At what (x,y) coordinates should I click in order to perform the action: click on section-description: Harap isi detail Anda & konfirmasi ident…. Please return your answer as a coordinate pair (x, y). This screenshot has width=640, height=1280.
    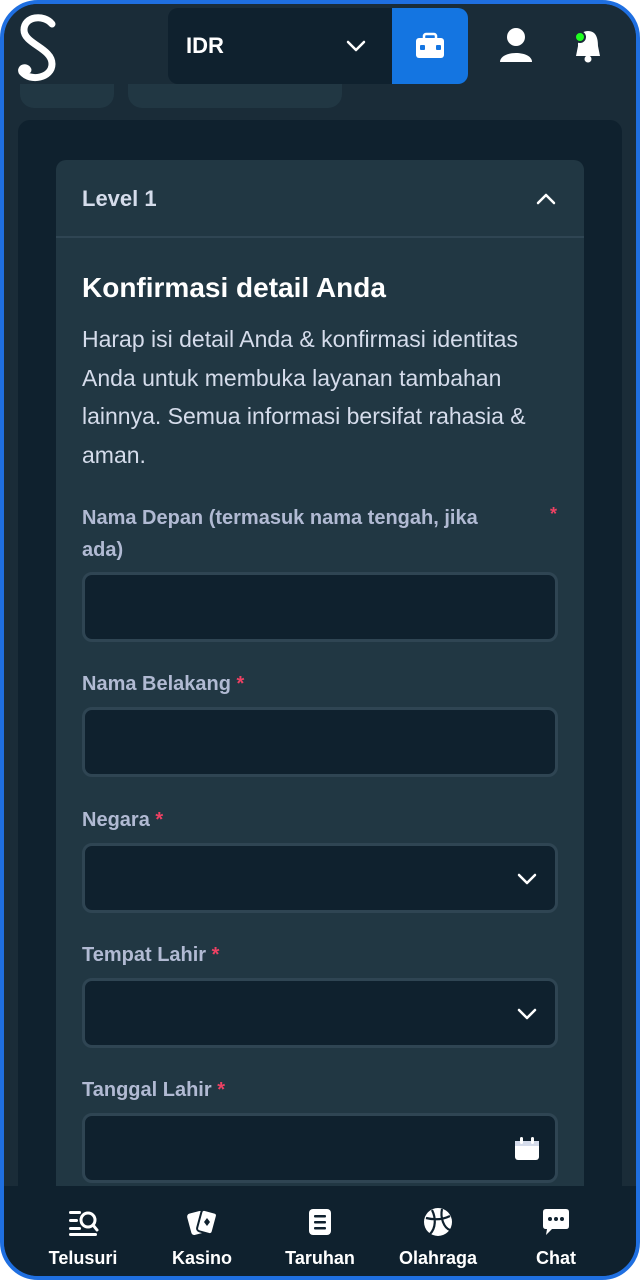
    Looking at the image, I should click on (304, 397).